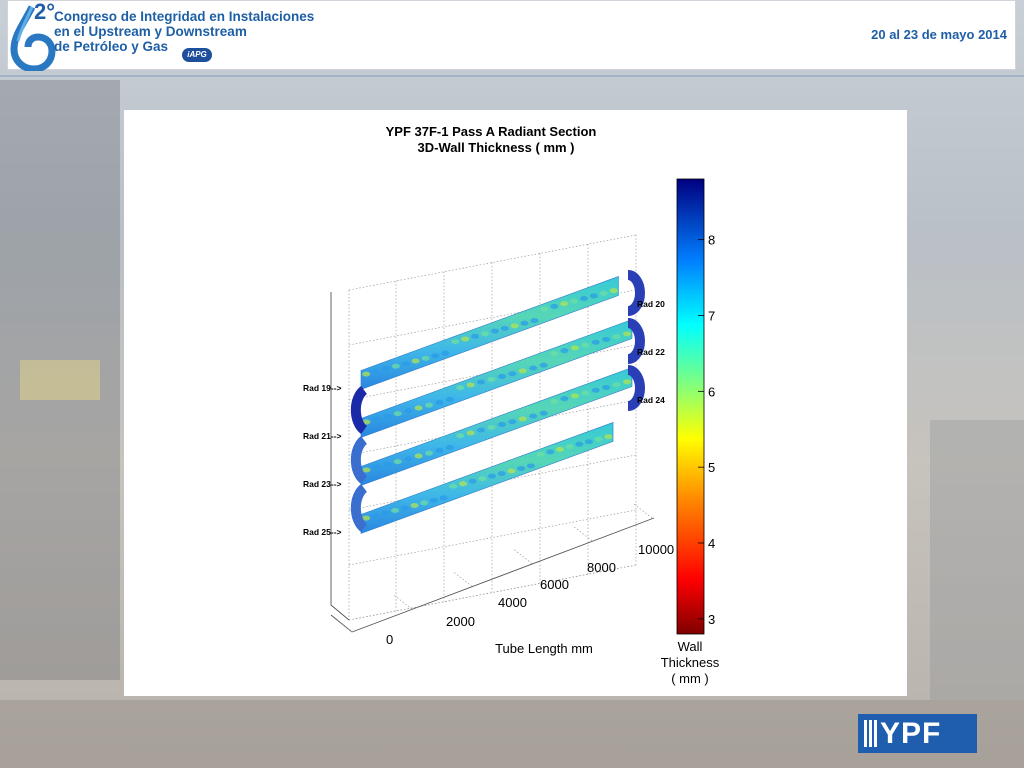 This screenshot has height=768, width=1024. I want to click on conference-date: 20 al 23 de mayo 2014, so click(939, 34).